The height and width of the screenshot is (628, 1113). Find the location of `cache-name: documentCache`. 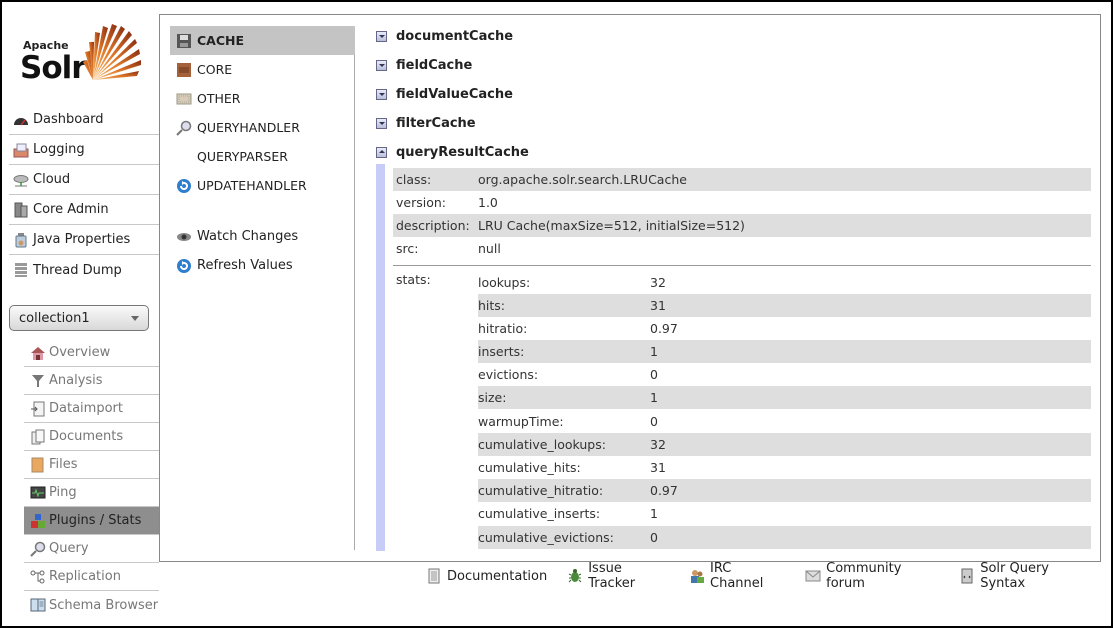

cache-name: documentCache is located at coordinates (455, 36).